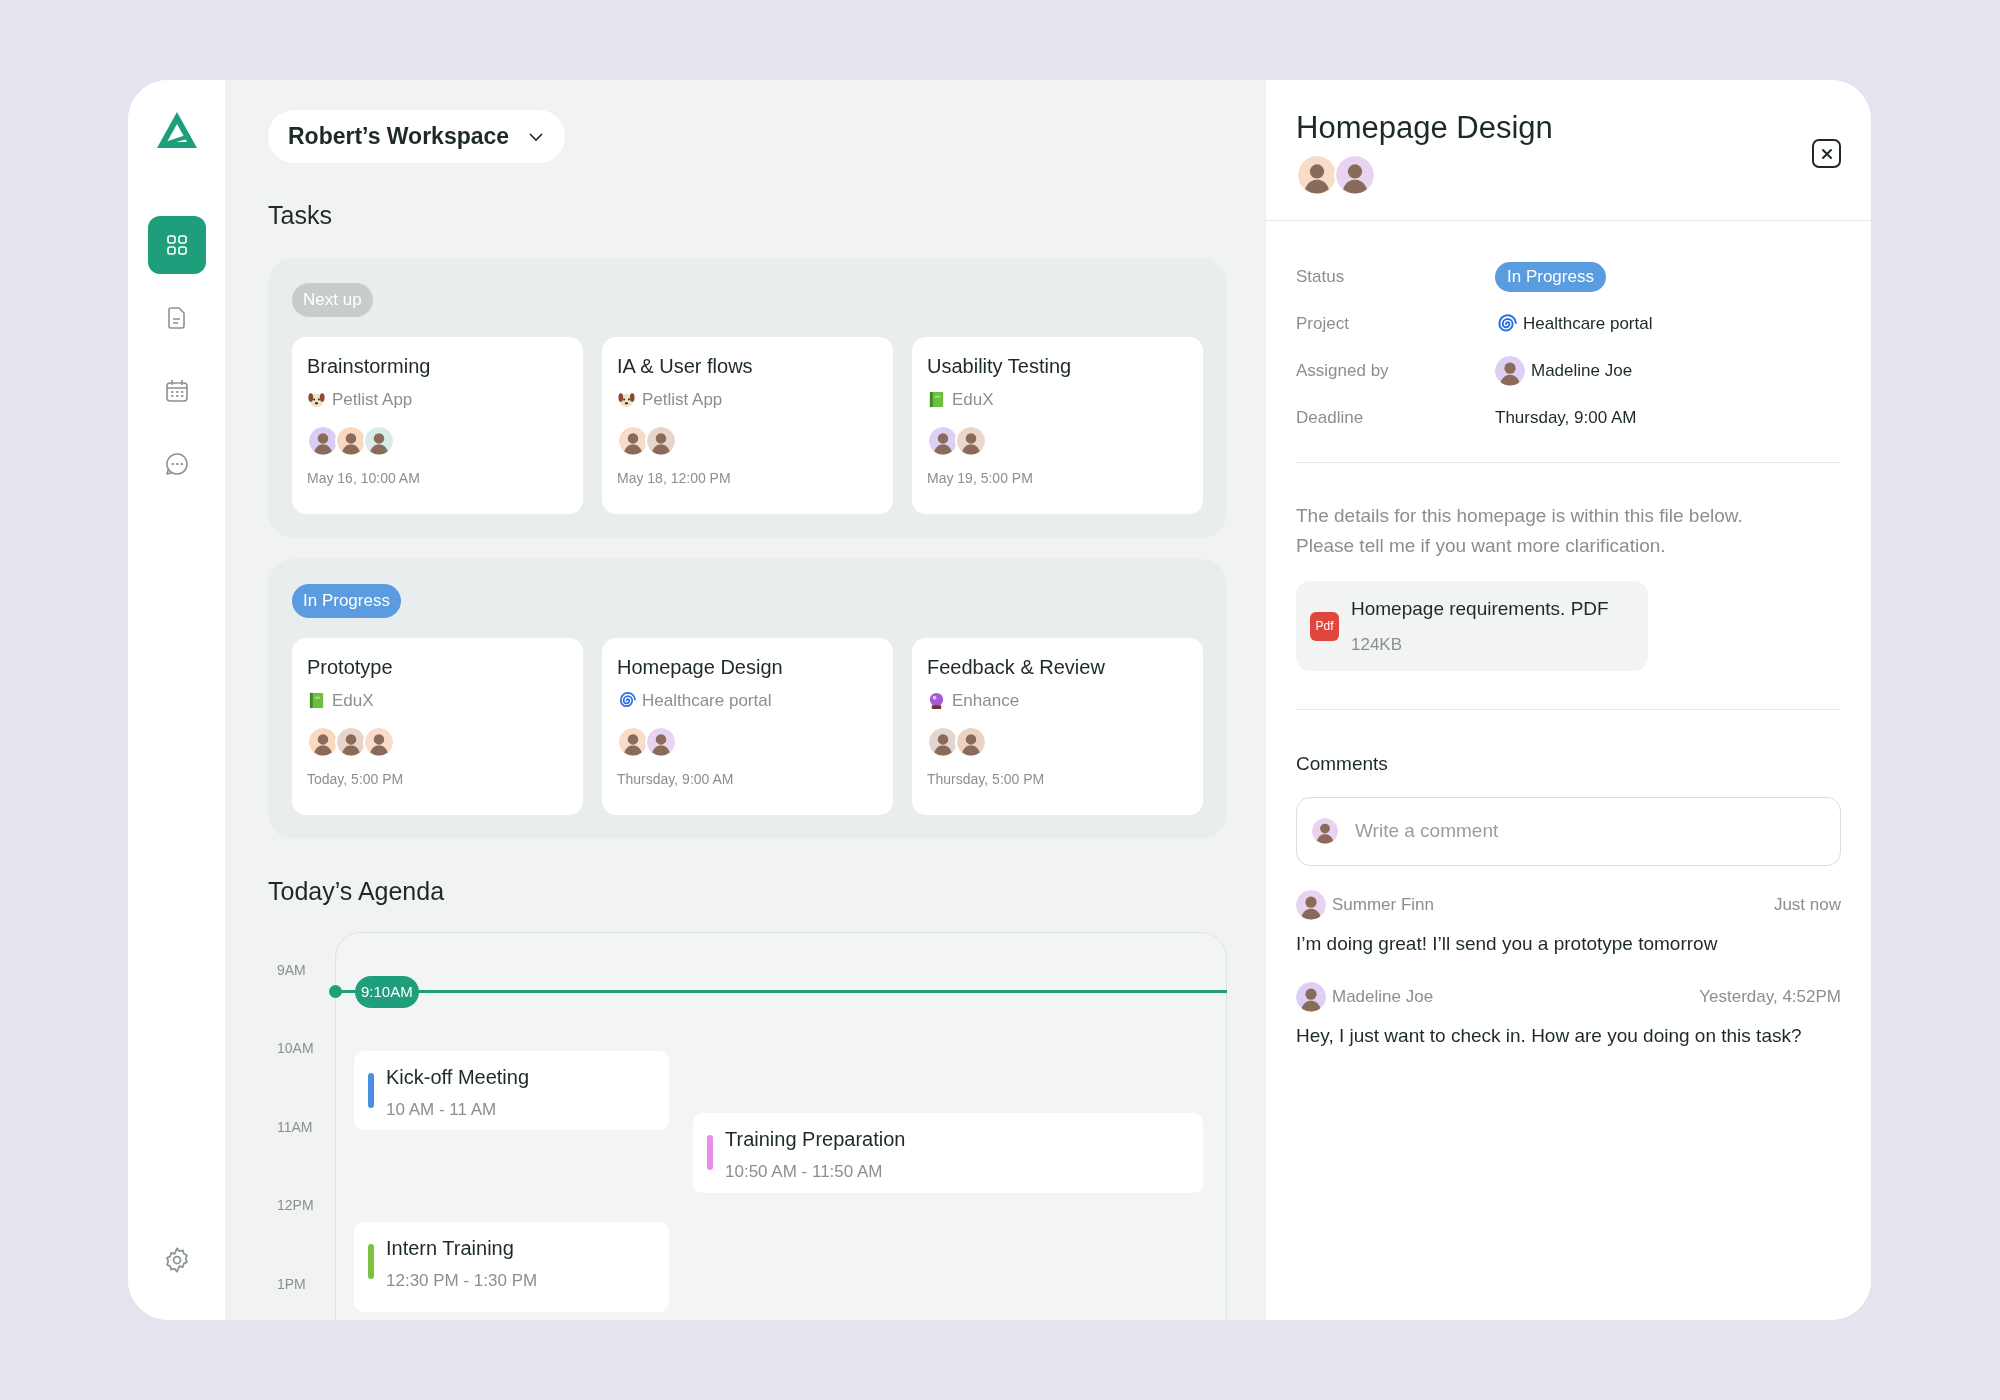 This screenshot has width=2000, height=1400. What do you see at coordinates (986, 701) in the screenshot?
I see `project-name: Enhance` at bounding box center [986, 701].